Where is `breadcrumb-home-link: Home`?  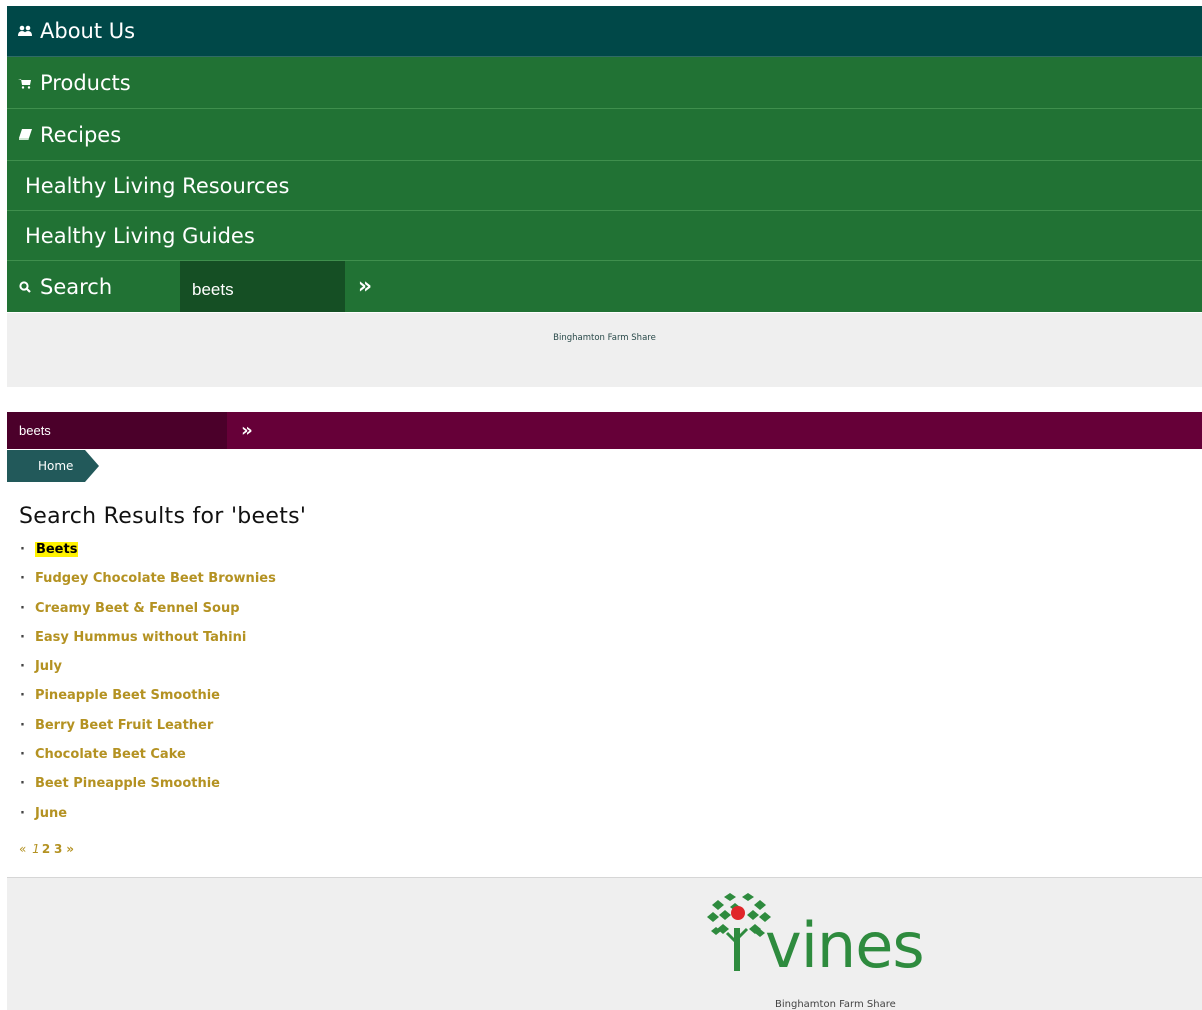 breadcrumb-home-link: Home is located at coordinates (53, 466).